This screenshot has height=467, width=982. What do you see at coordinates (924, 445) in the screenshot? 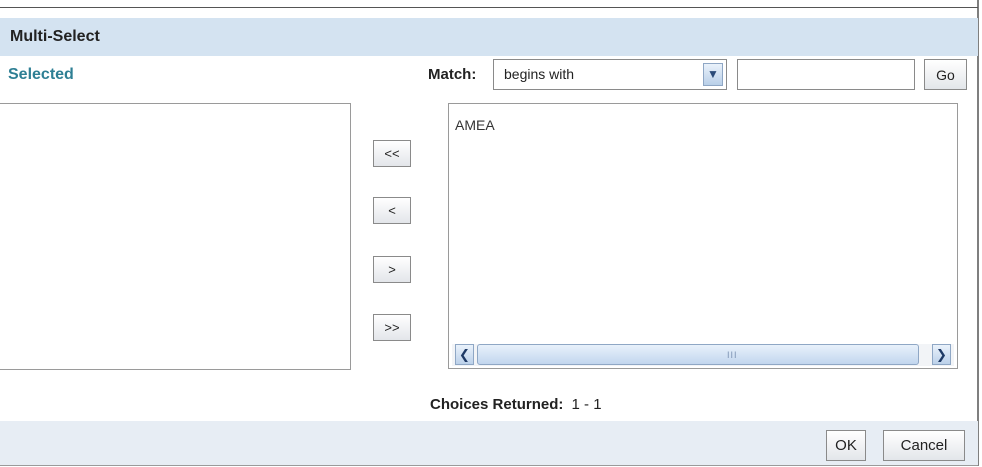
I see `cancel-button: Cancel` at bounding box center [924, 445].